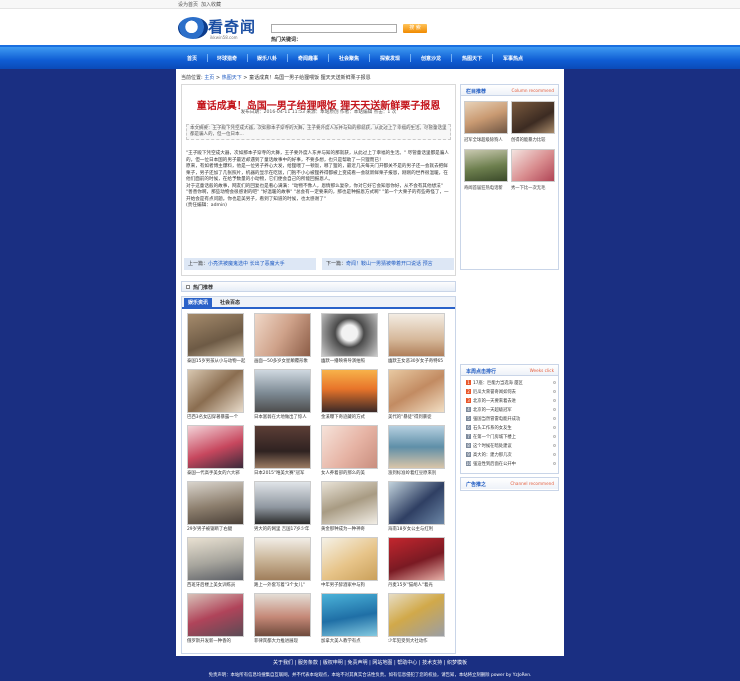 The image size is (740, 681). I want to click on photo-item: 巴西3名女囚穿著暴露一个, so click(216, 396).